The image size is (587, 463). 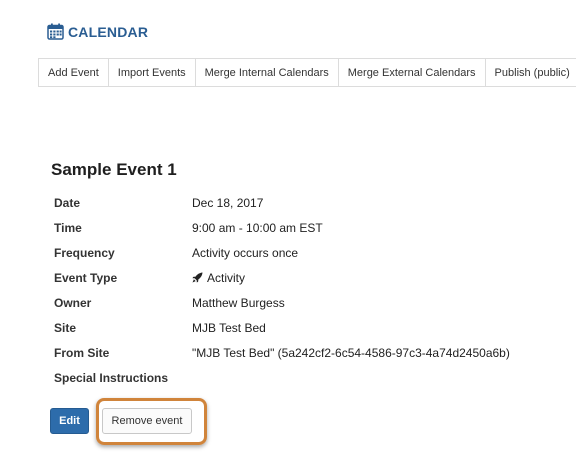 I want to click on detail-label: Site, so click(x=65, y=327).